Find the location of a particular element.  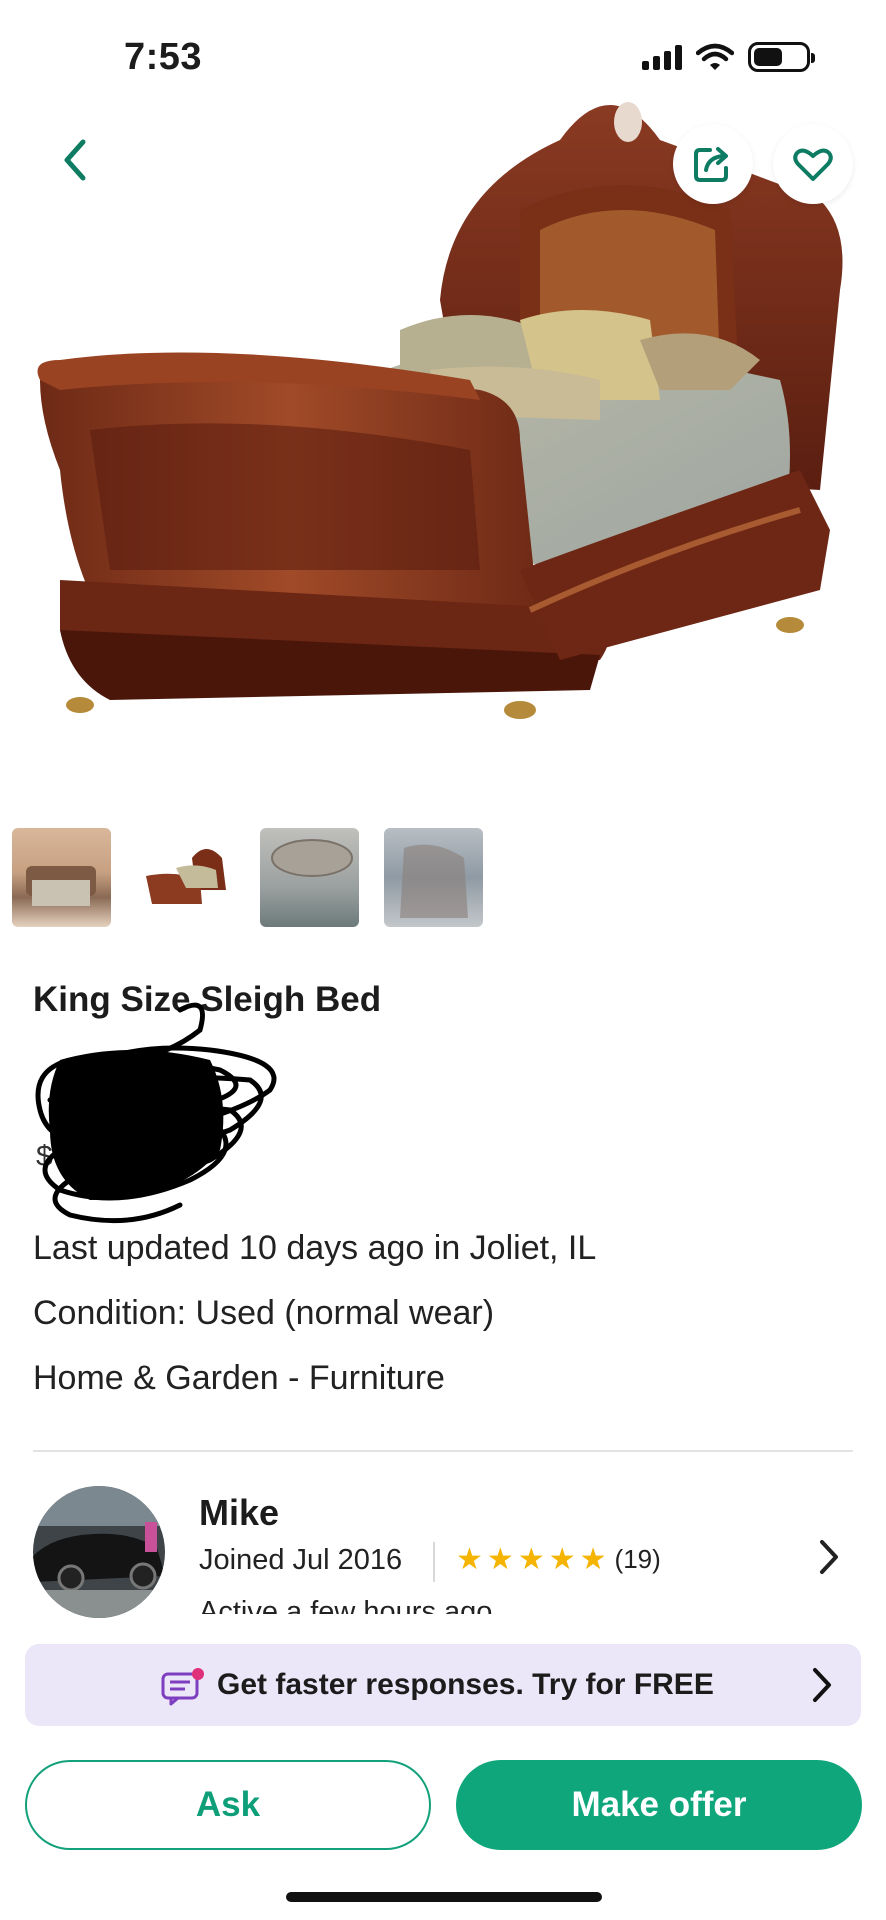

rating-separator is located at coordinates (434, 1562).